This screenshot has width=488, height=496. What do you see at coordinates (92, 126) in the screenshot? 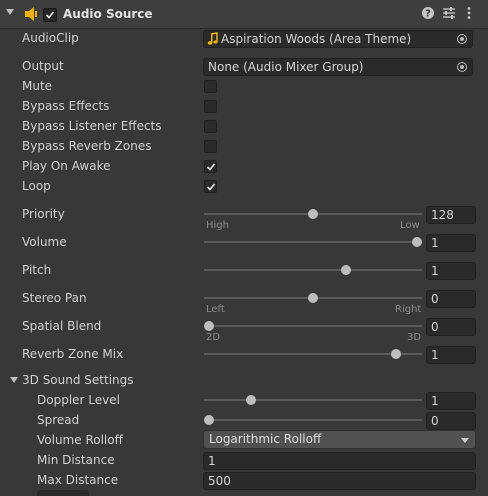
I see `bypass-listener-effects-label: Bypass Listener Effects` at bounding box center [92, 126].